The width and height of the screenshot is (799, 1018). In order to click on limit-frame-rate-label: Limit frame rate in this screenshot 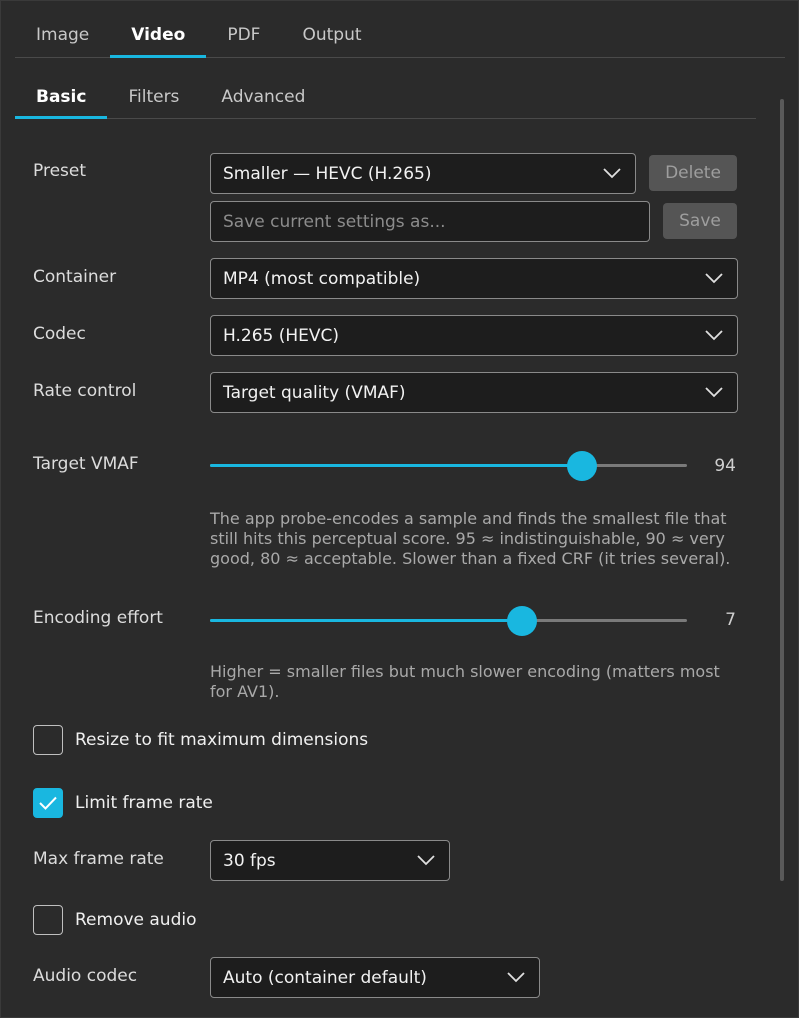, I will do `click(144, 803)`.